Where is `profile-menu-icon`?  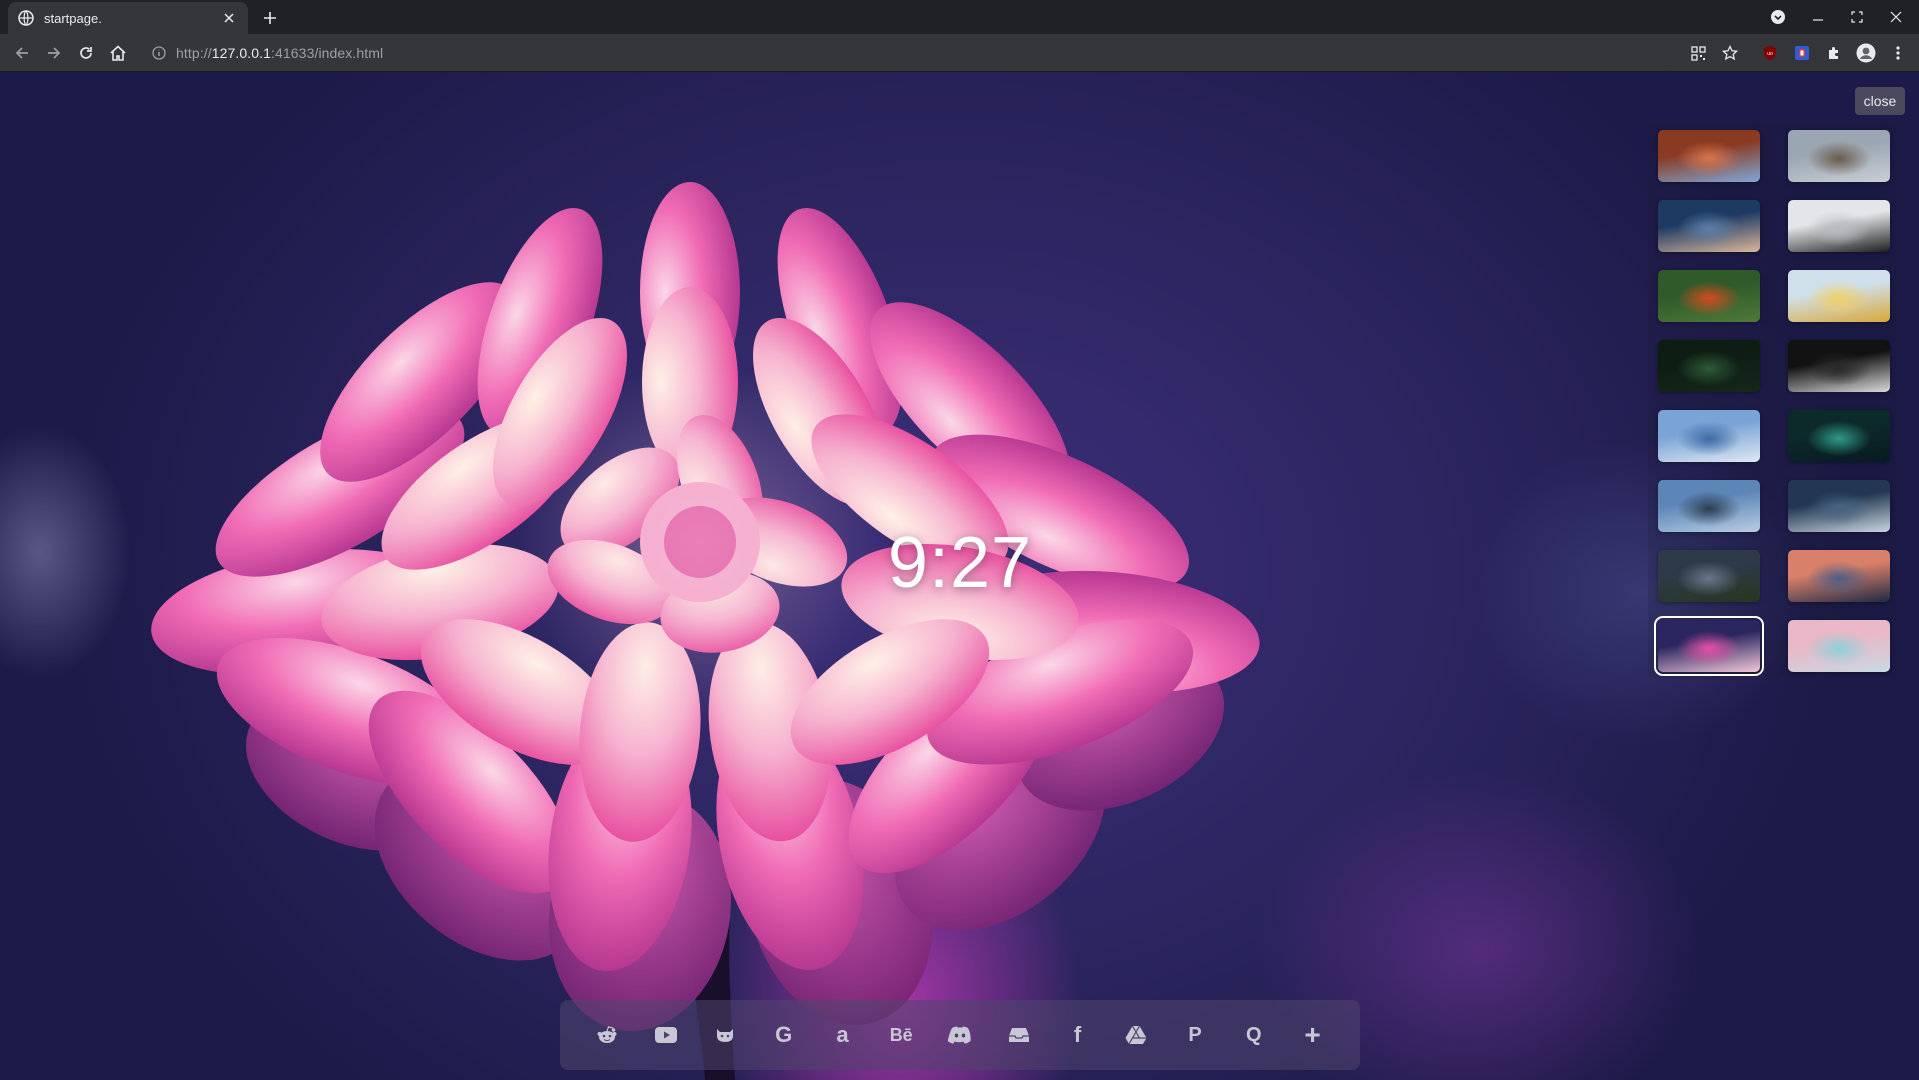 profile-menu-icon is located at coordinates (1778, 17).